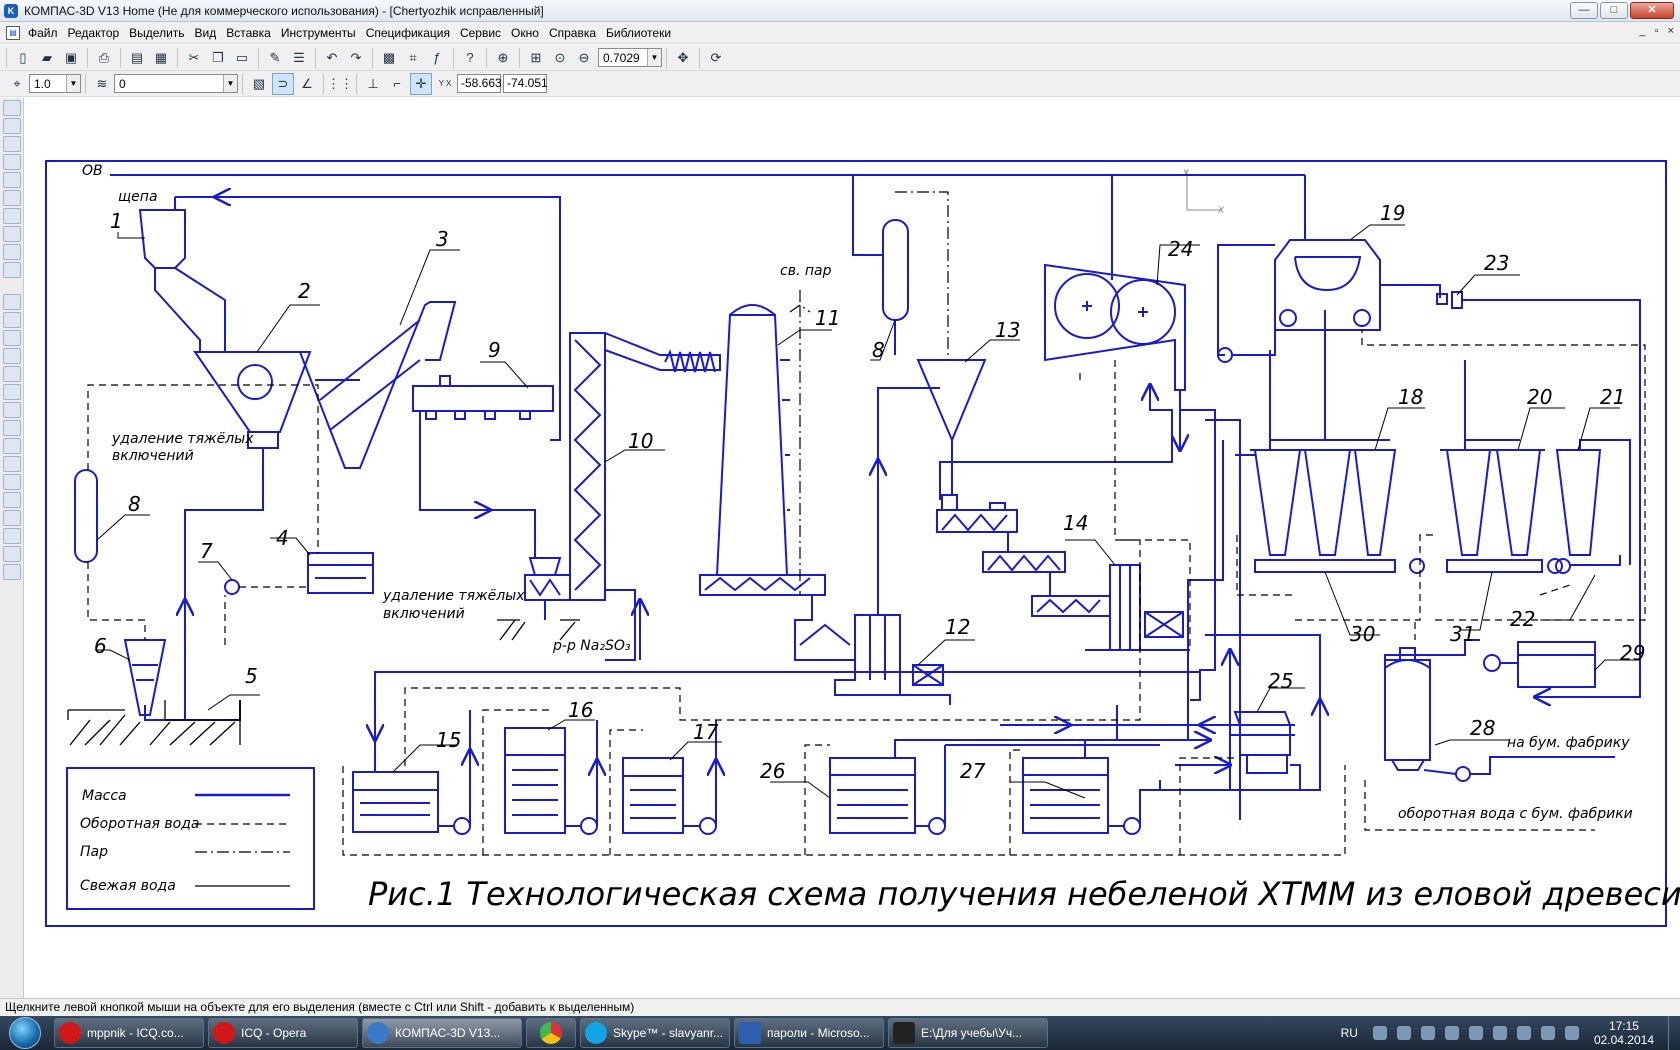  I want to click on menu-select: Выделить, so click(160, 33).